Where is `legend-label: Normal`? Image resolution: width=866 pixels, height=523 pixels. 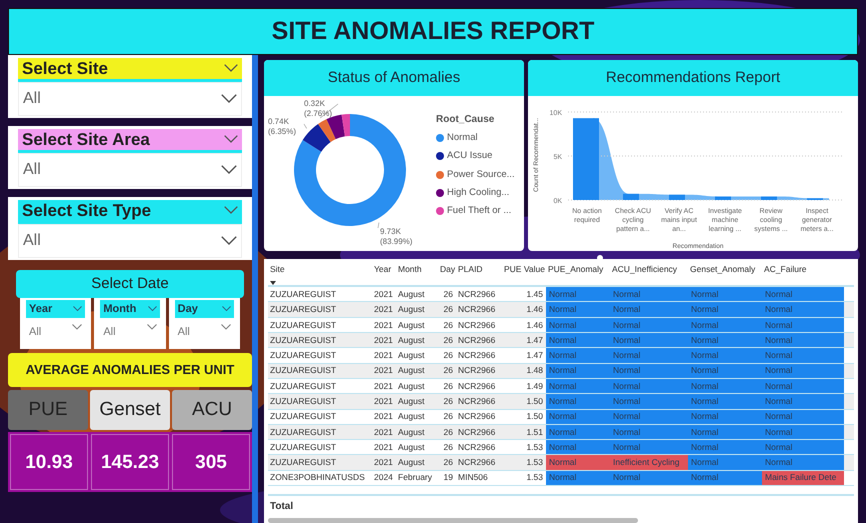 legend-label: Normal is located at coordinates (462, 138).